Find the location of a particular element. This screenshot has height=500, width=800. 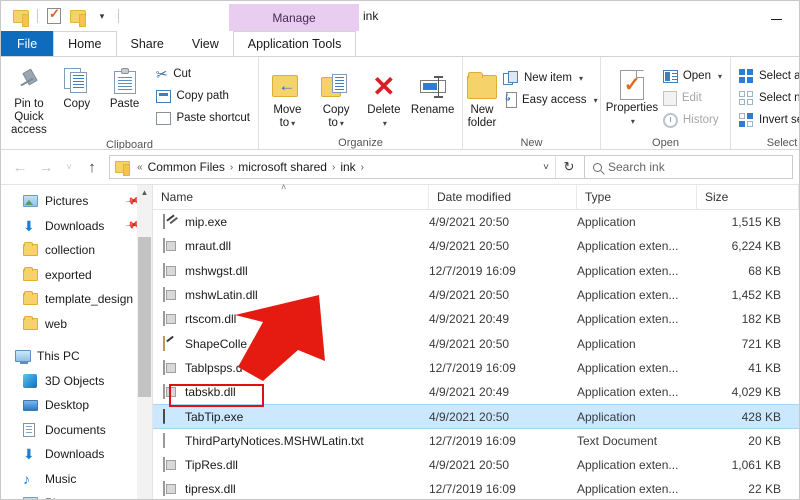

column-header-size: Size is located at coordinates (748, 197).